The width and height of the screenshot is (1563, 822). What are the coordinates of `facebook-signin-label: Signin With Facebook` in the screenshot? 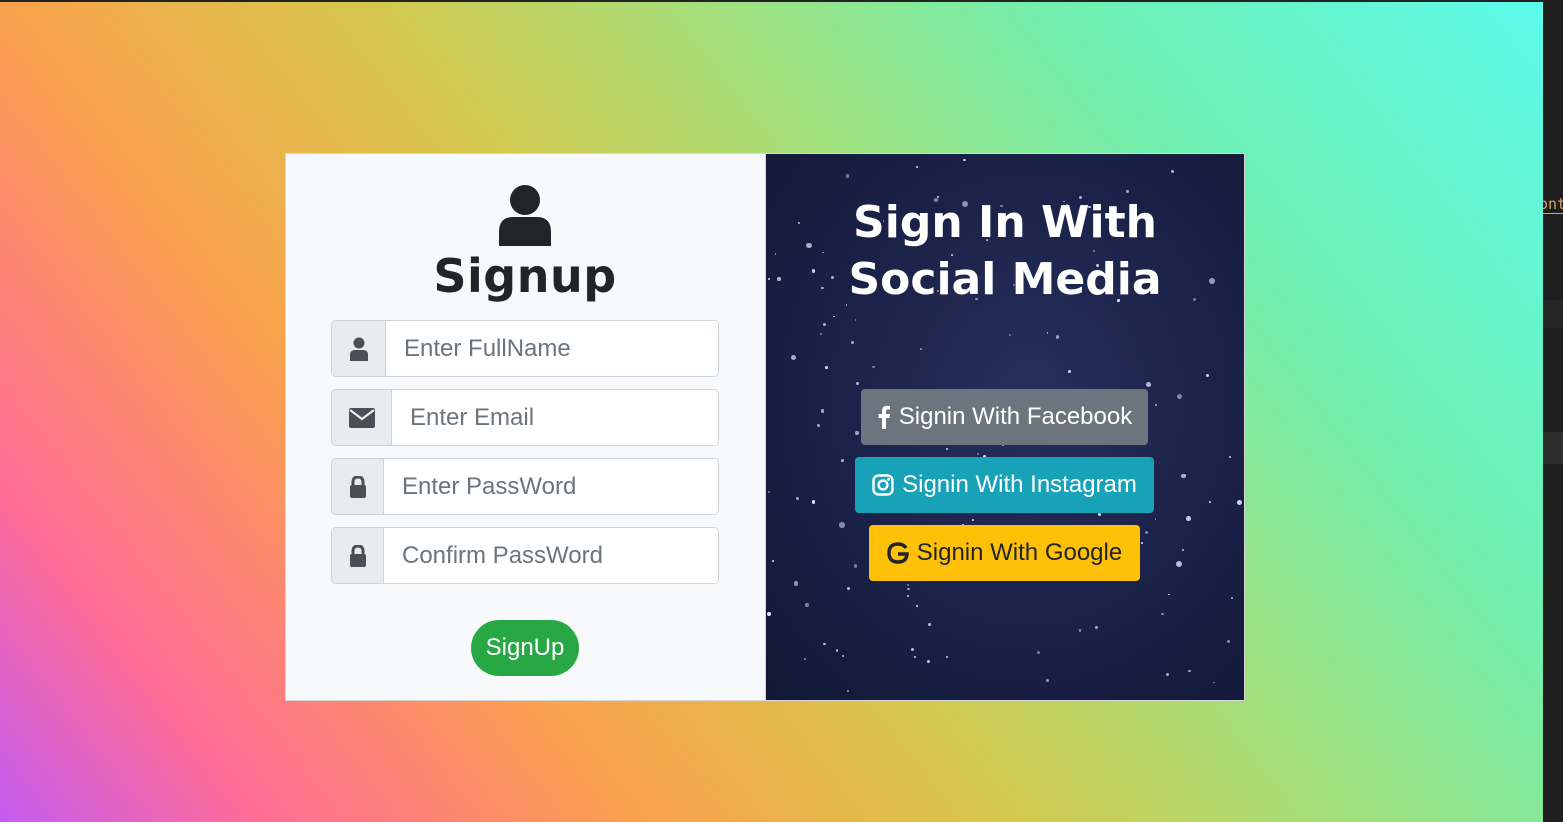 It's located at (1015, 416).